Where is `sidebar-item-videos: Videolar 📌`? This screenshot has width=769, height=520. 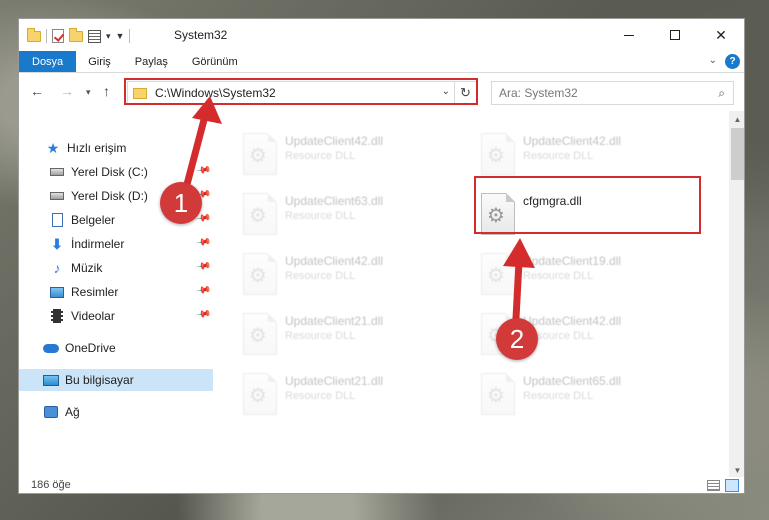
sidebar-item-videos: Videolar 📌 is located at coordinates (116, 316).